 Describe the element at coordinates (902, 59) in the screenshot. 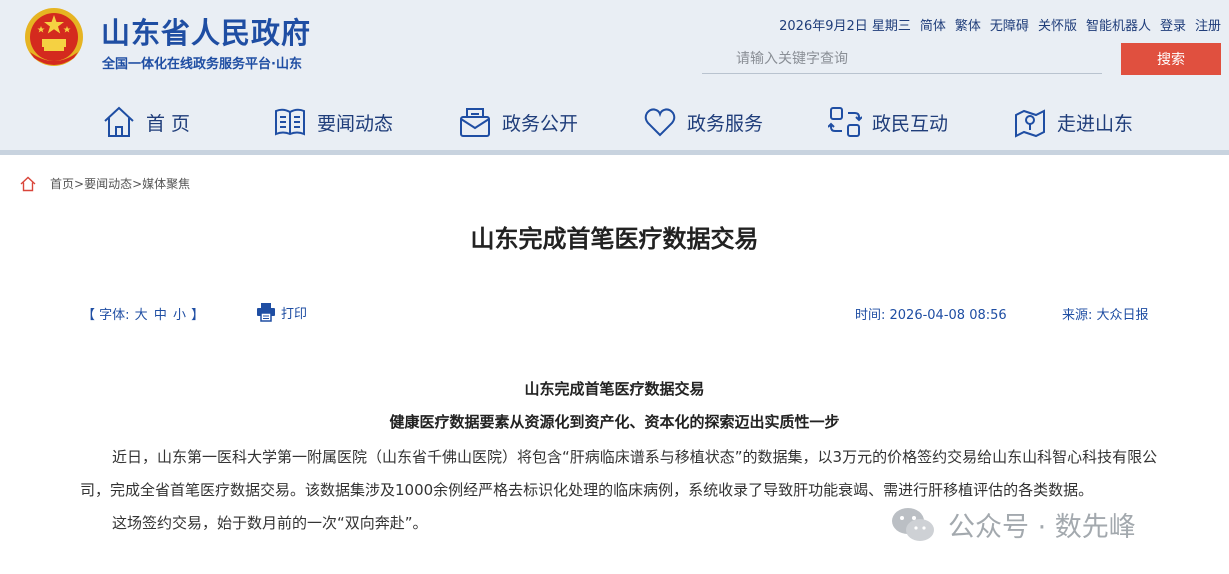

I see `search-input` at that location.